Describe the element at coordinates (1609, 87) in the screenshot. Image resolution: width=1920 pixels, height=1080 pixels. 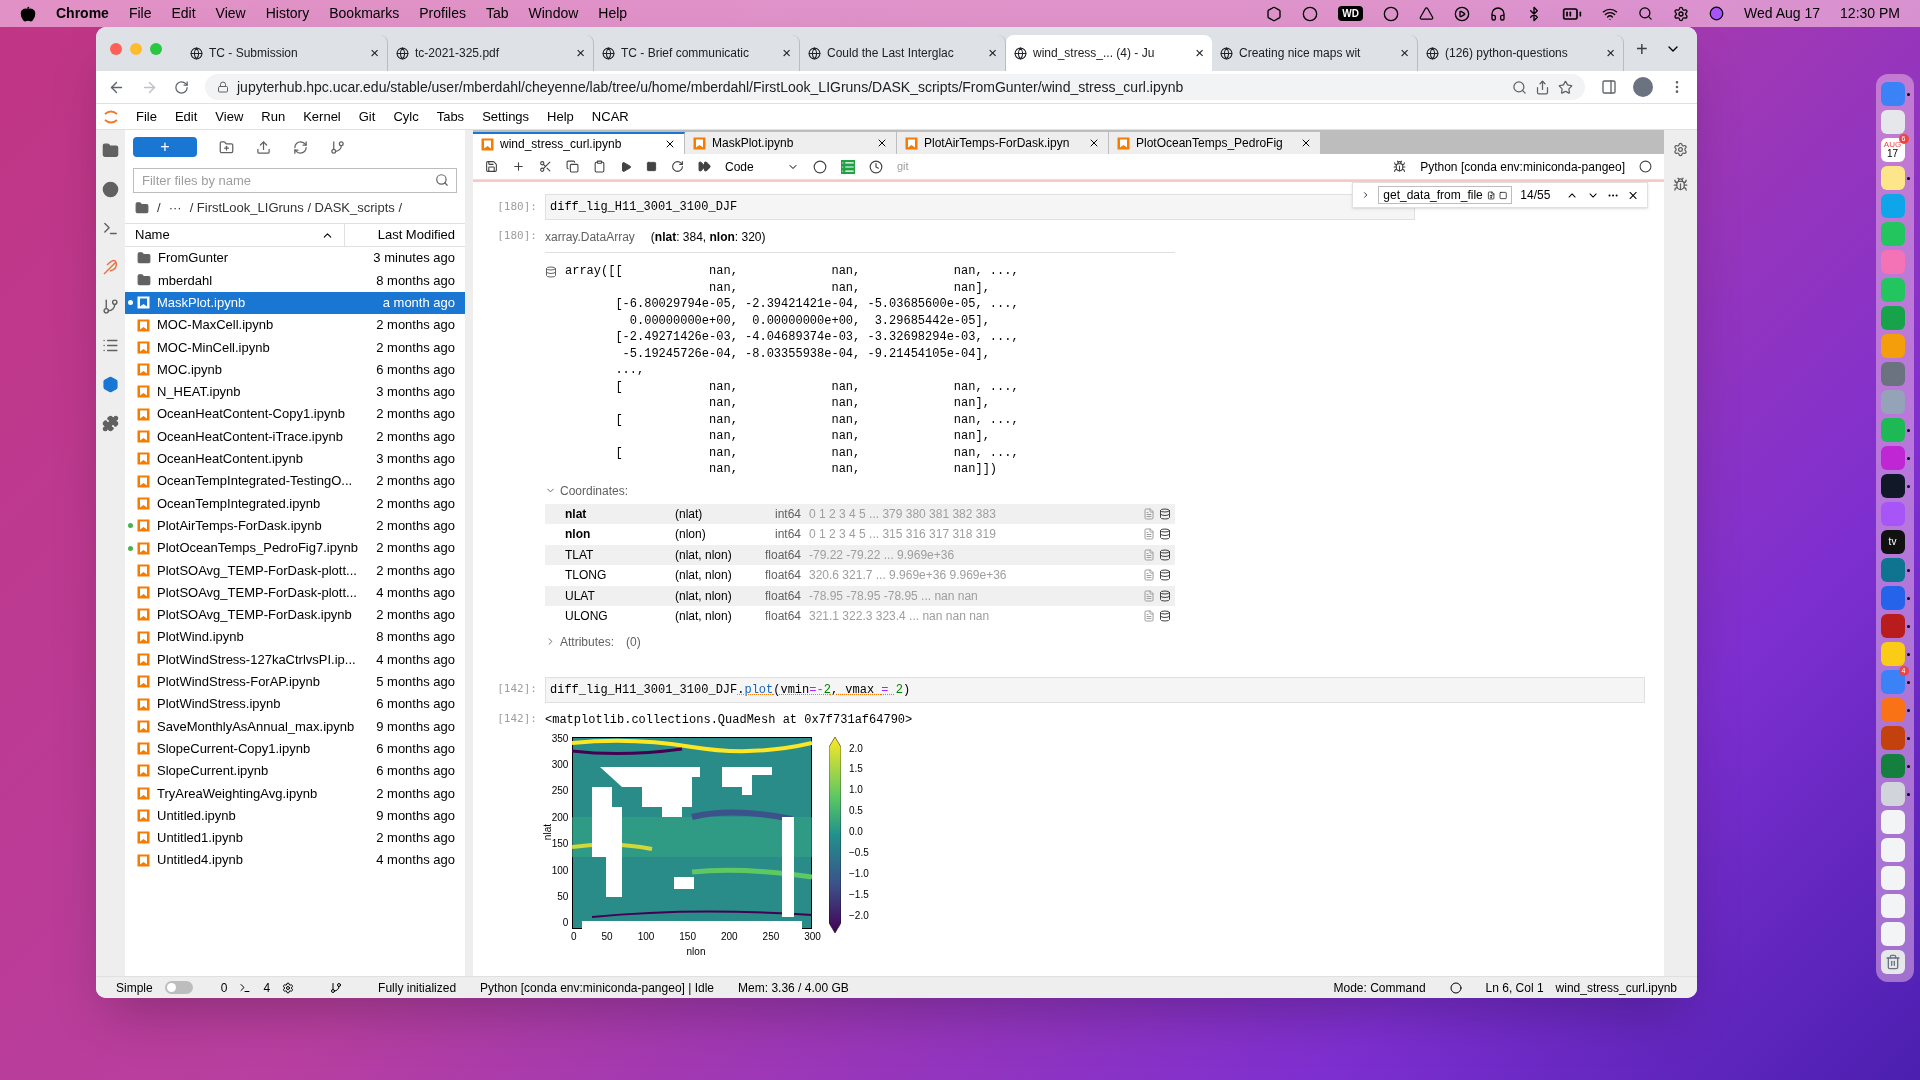
I see `side-panel-icon` at that location.